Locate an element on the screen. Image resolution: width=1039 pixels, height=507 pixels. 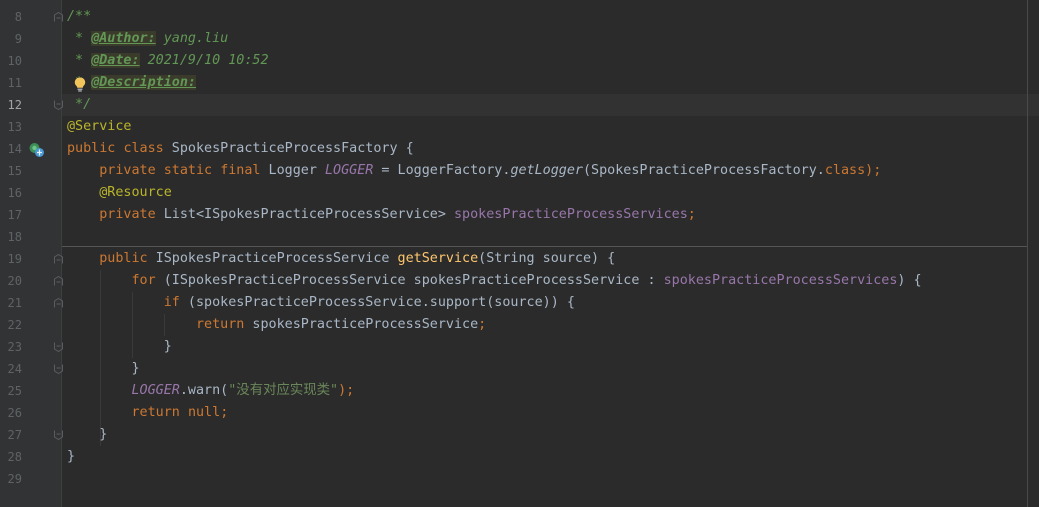
code-text: LOGGER.warn("没有对应实现类"); is located at coordinates (211, 391).